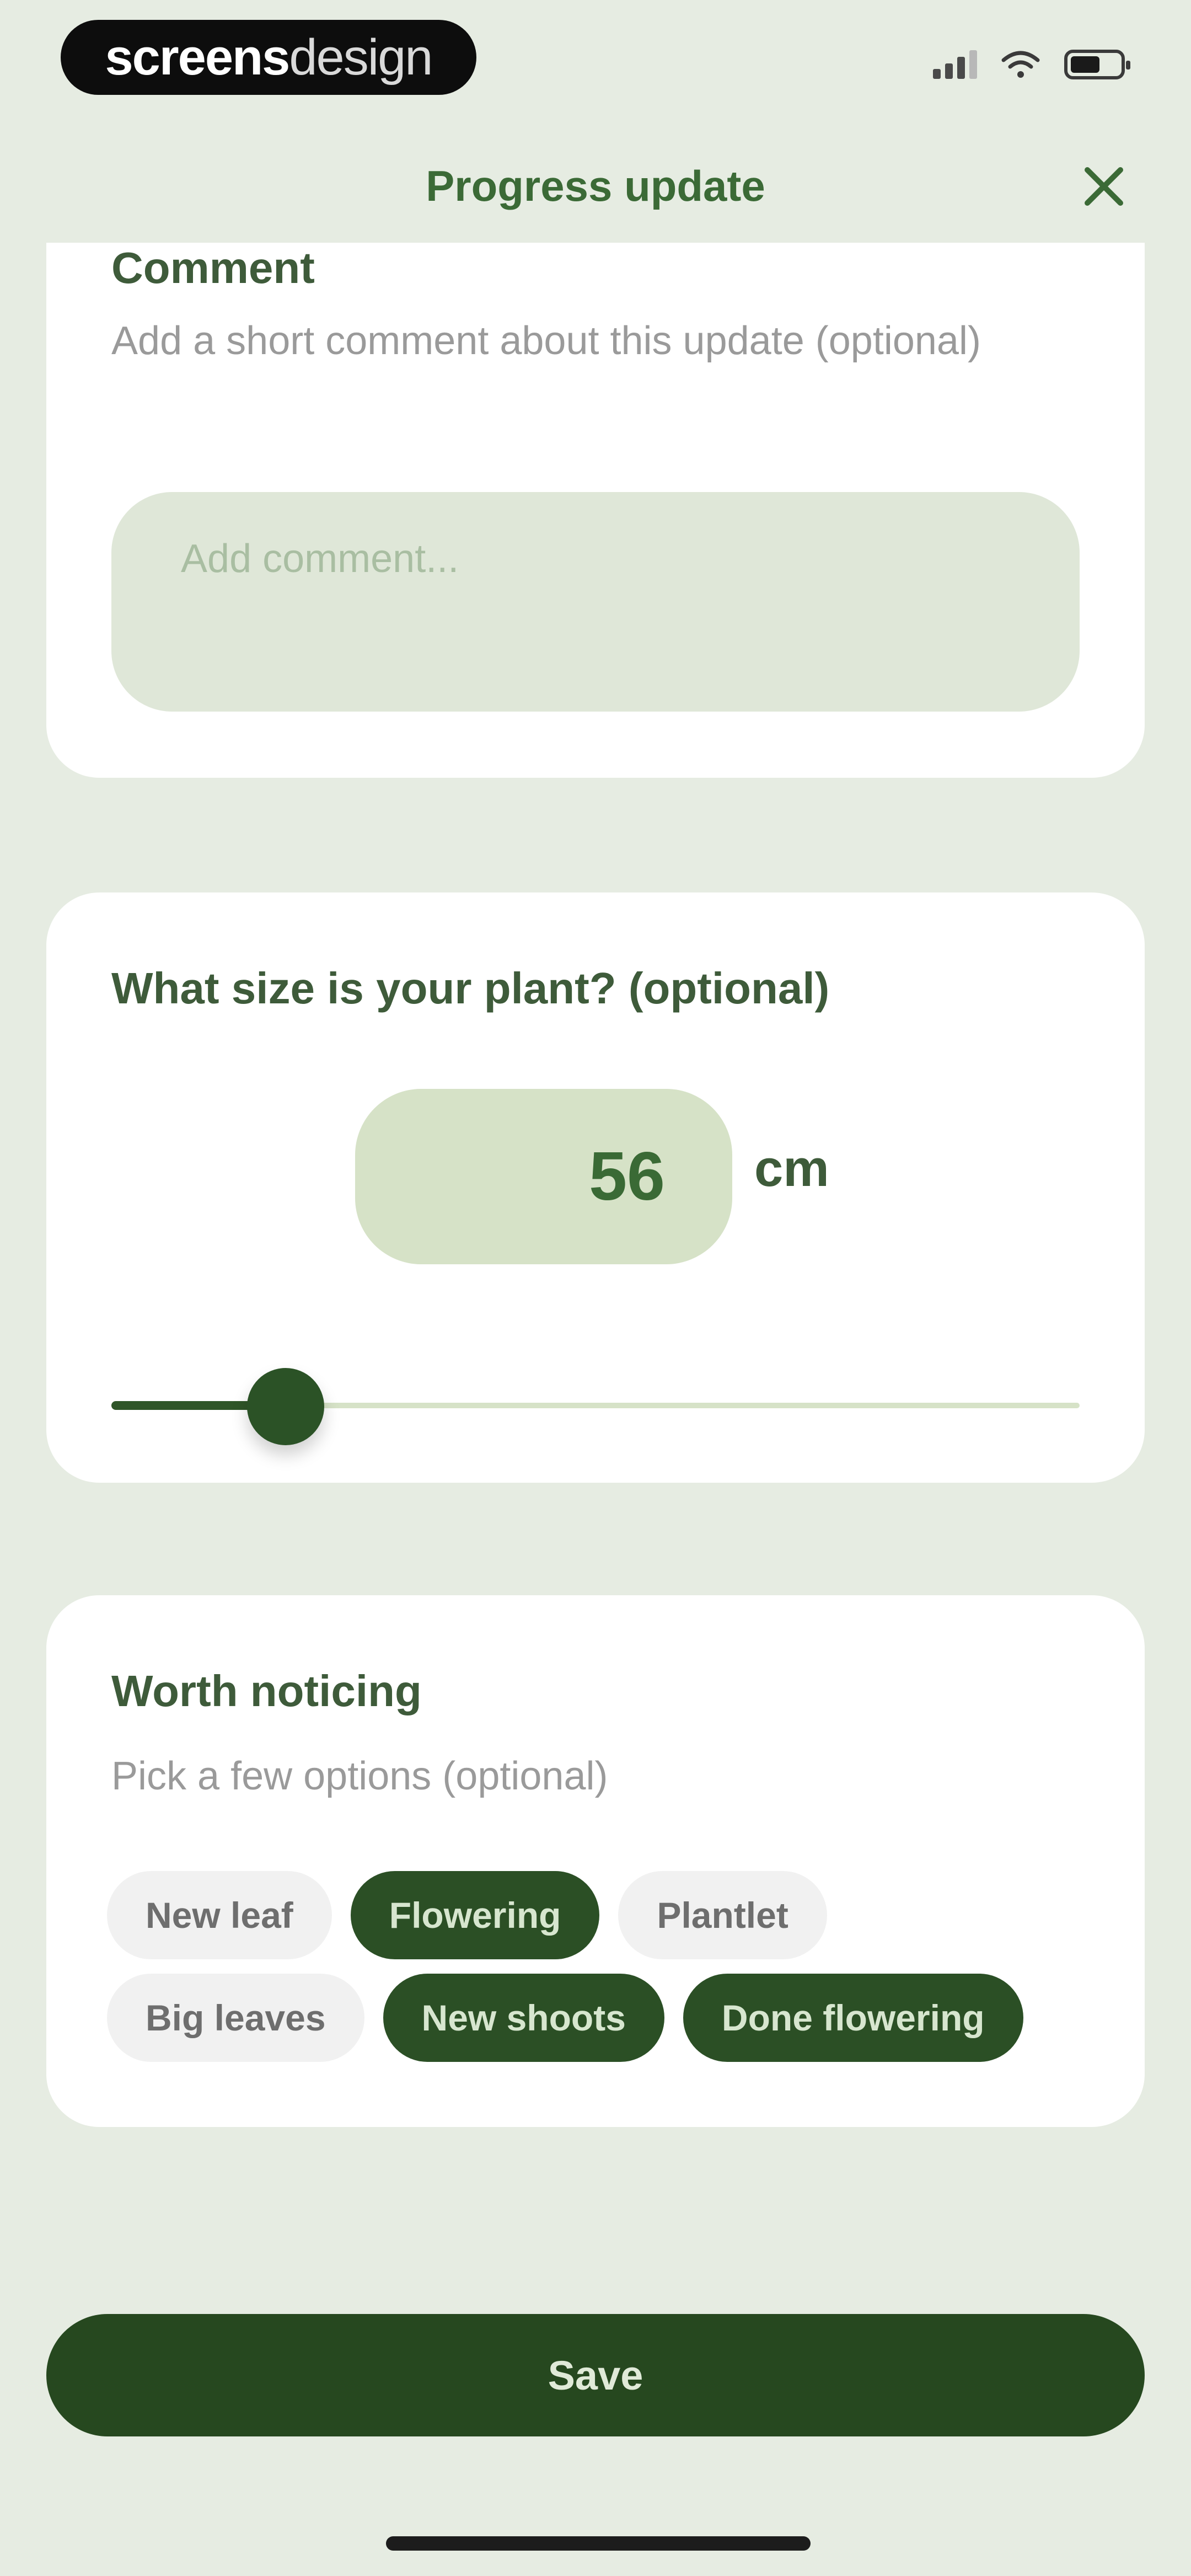  What do you see at coordinates (595, 186) in the screenshot?
I see `page-title: Progress update` at bounding box center [595, 186].